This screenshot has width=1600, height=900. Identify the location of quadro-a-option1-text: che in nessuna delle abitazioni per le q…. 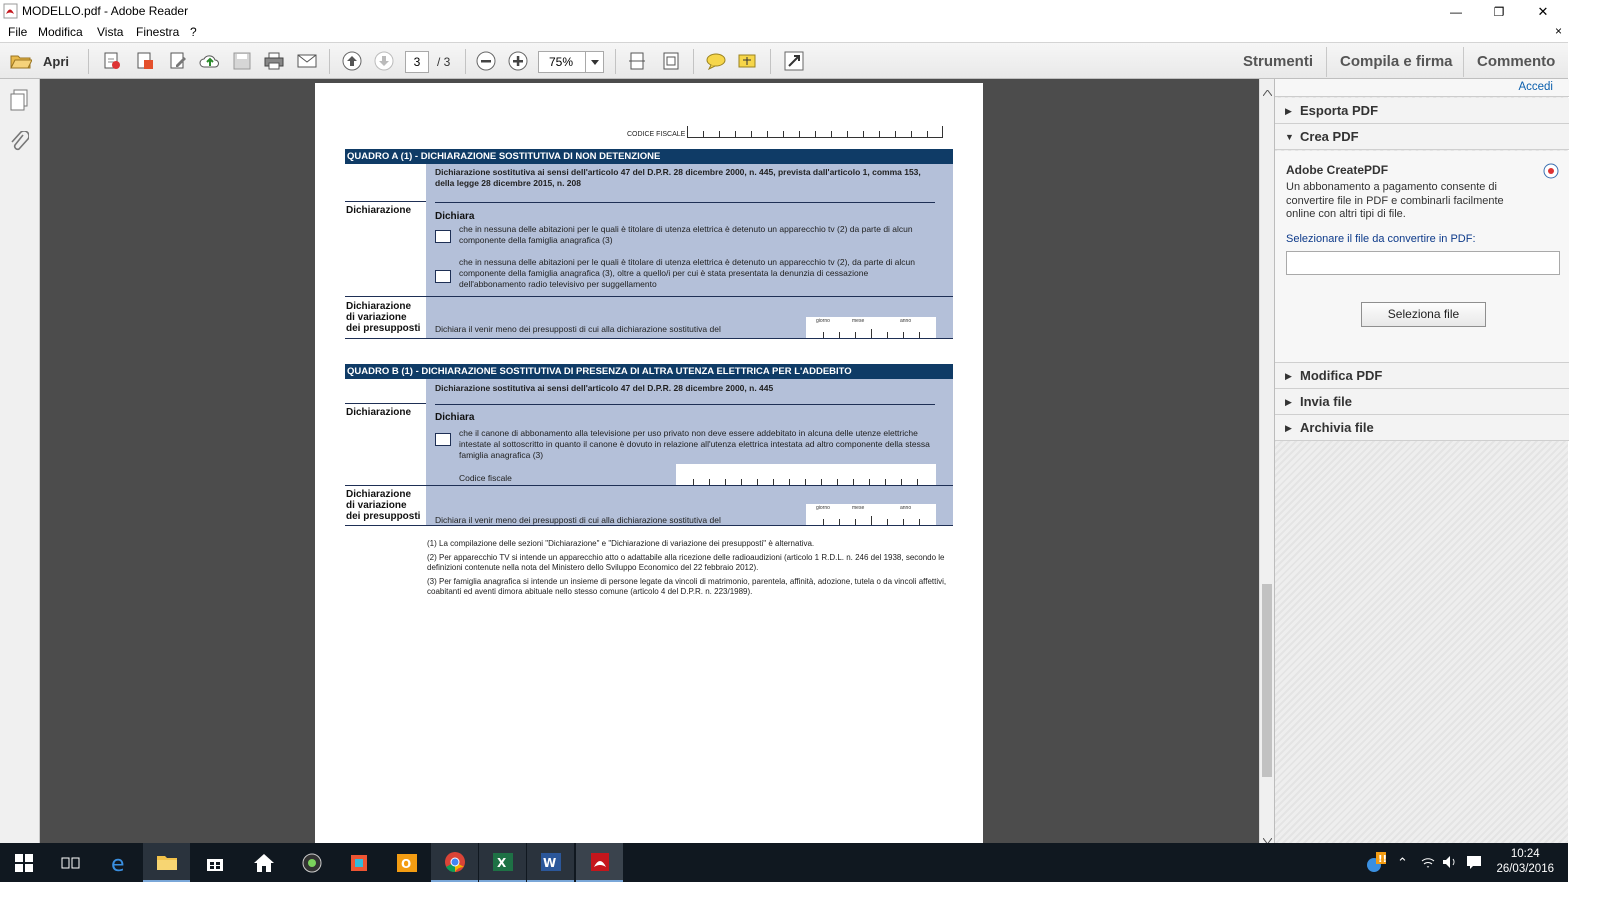
(686, 234).